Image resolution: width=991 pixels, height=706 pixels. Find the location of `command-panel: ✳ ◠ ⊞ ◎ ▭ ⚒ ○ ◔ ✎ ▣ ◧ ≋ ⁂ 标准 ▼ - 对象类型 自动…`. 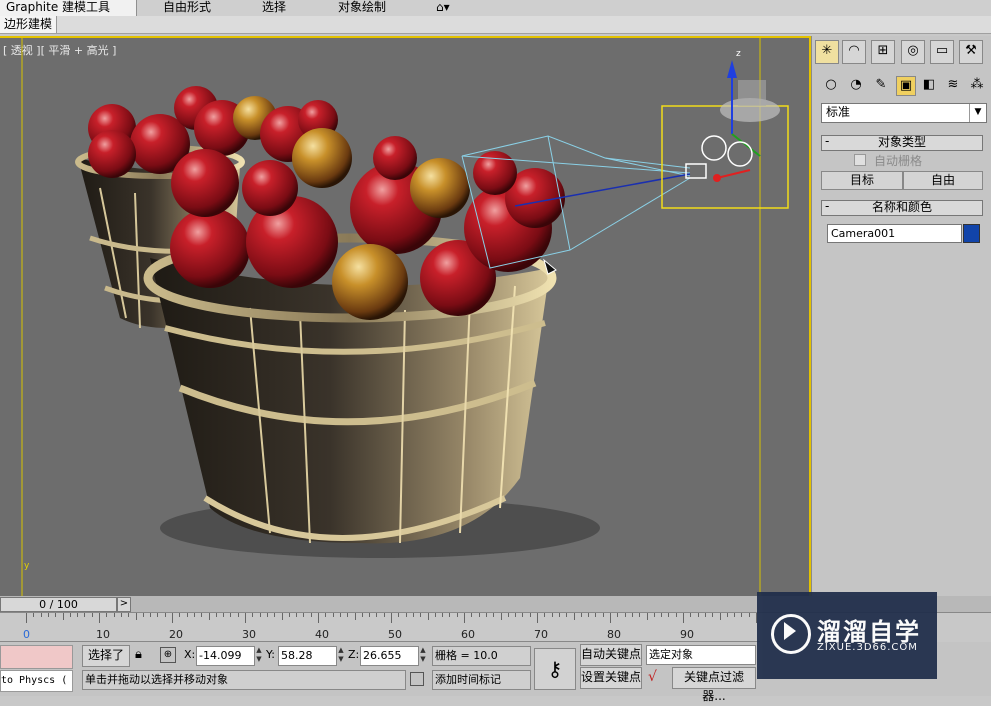

command-panel: ✳ ◠ ⊞ ◎ ▭ ⚒ ○ ◔ ✎ ▣ ◧ ≋ ⁂ 标准 ▼ - 对象类型 自动… is located at coordinates (901, 316).